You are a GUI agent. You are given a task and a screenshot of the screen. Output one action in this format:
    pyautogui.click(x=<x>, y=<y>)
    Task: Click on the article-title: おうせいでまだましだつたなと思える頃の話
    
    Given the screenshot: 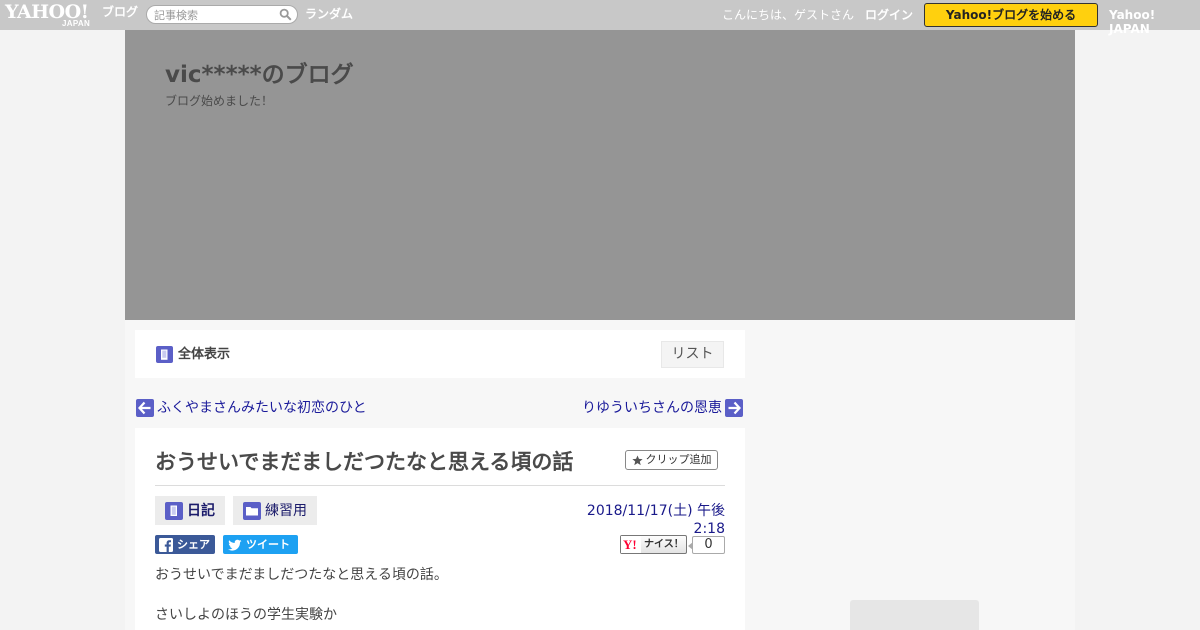 What is the action you would take?
    pyautogui.click(x=364, y=462)
    